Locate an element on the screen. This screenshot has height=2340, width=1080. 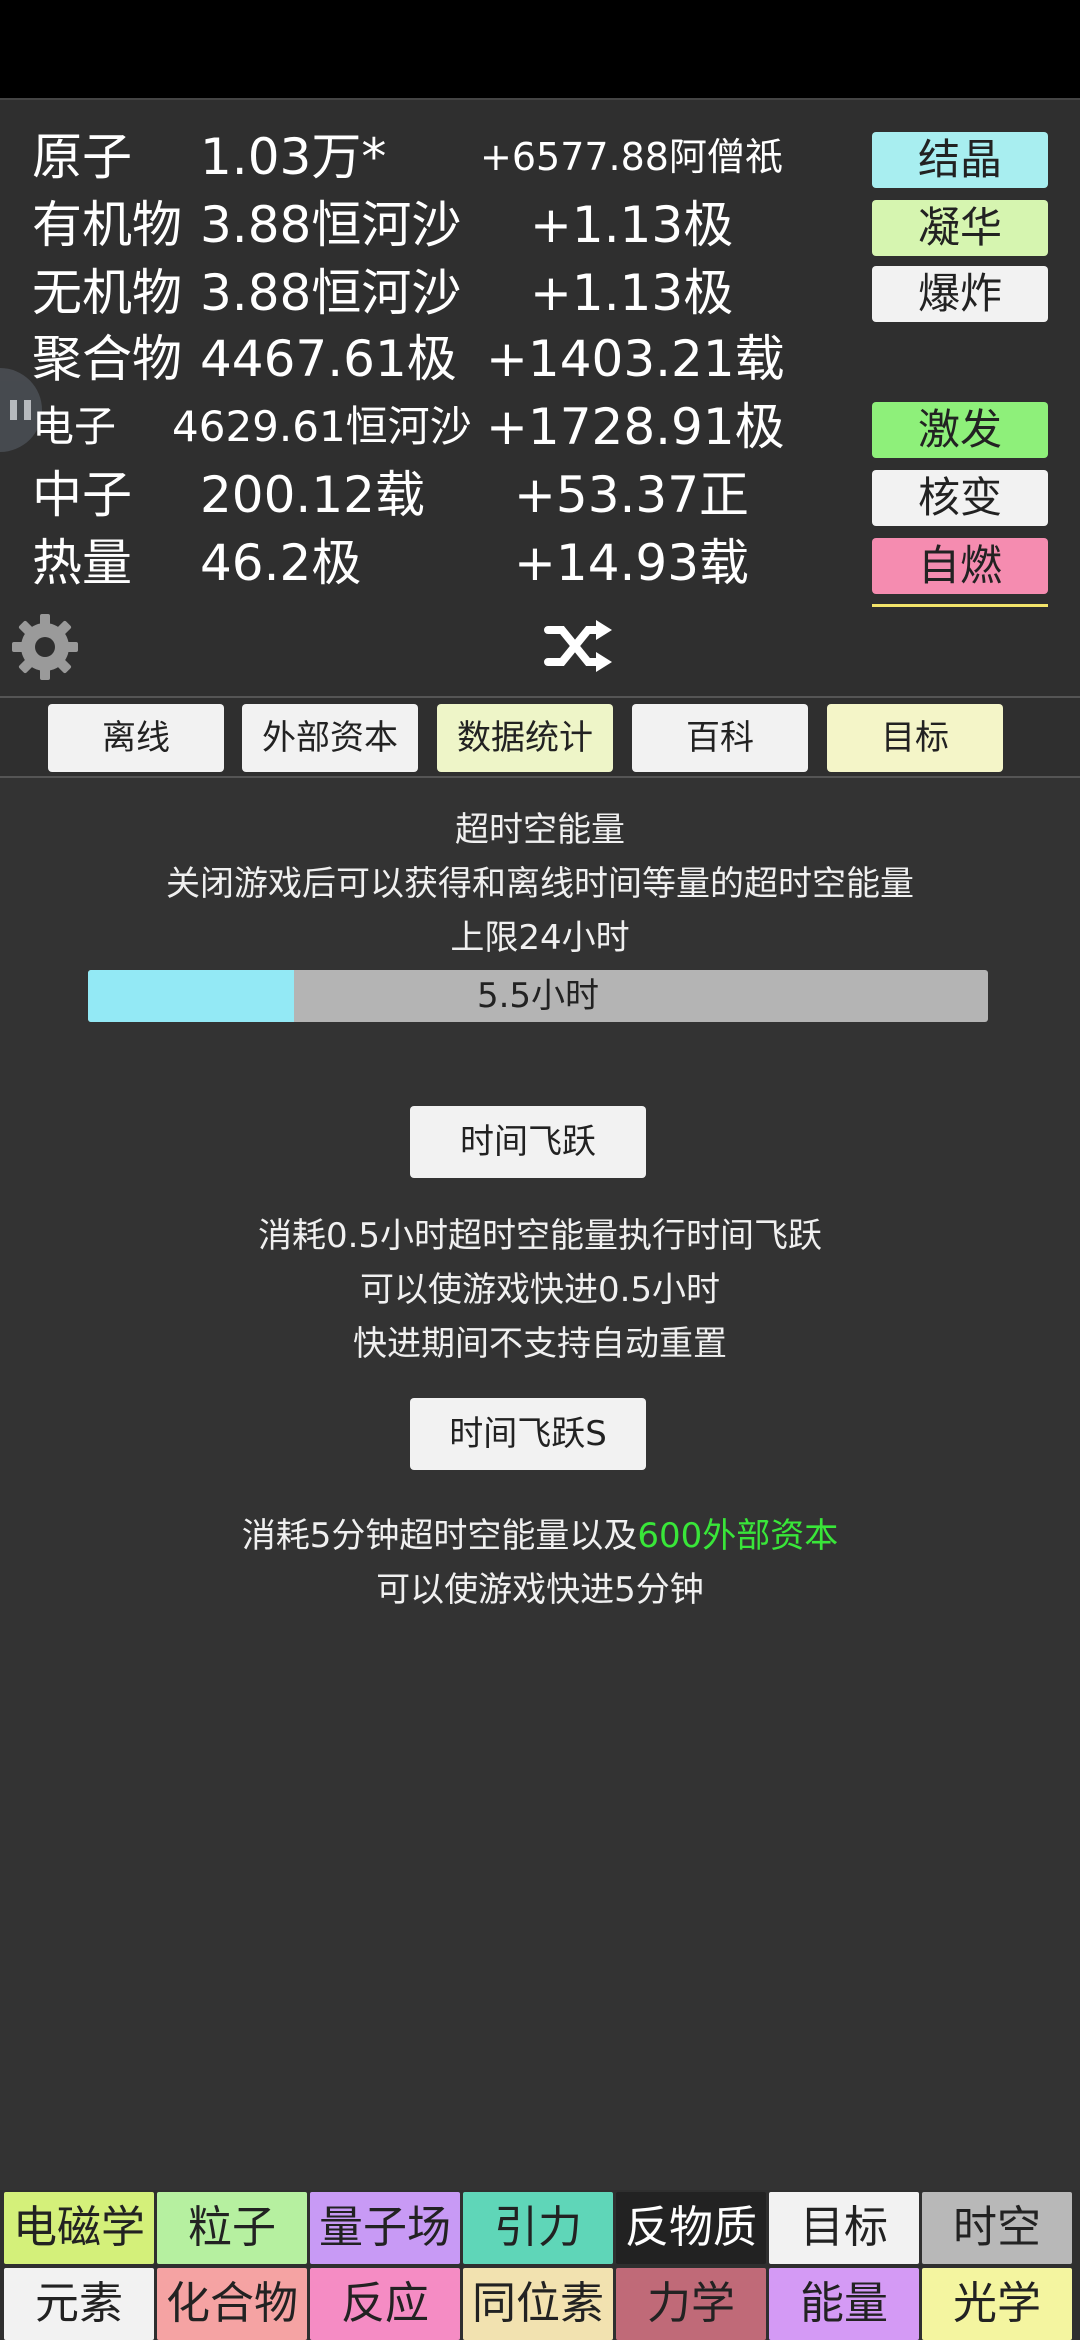
tab-statistics: 数据统计 is located at coordinates (525, 738).